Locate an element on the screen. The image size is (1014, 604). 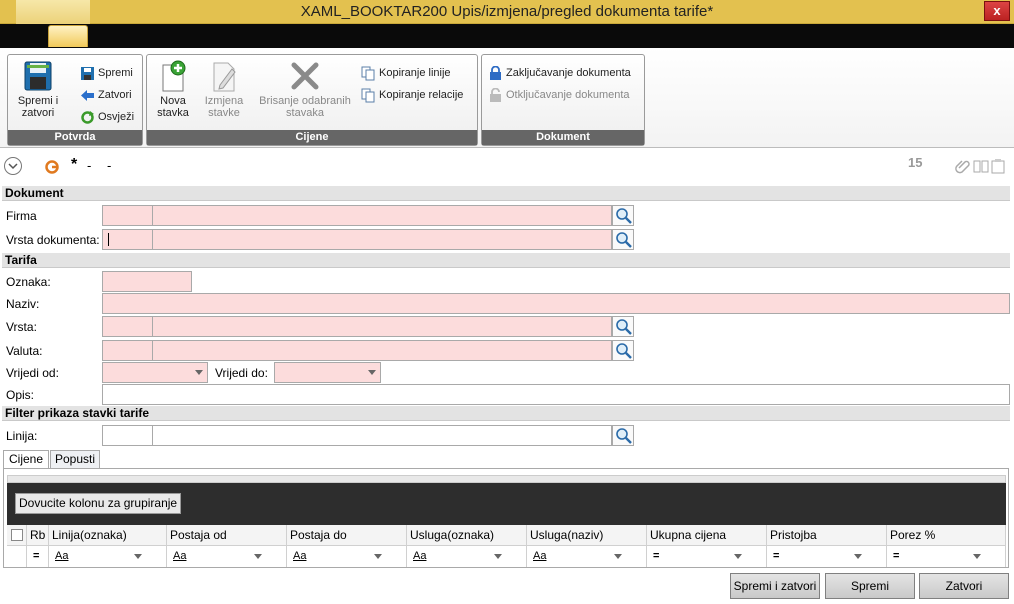
grid-toolbar is located at coordinates (506, 479).